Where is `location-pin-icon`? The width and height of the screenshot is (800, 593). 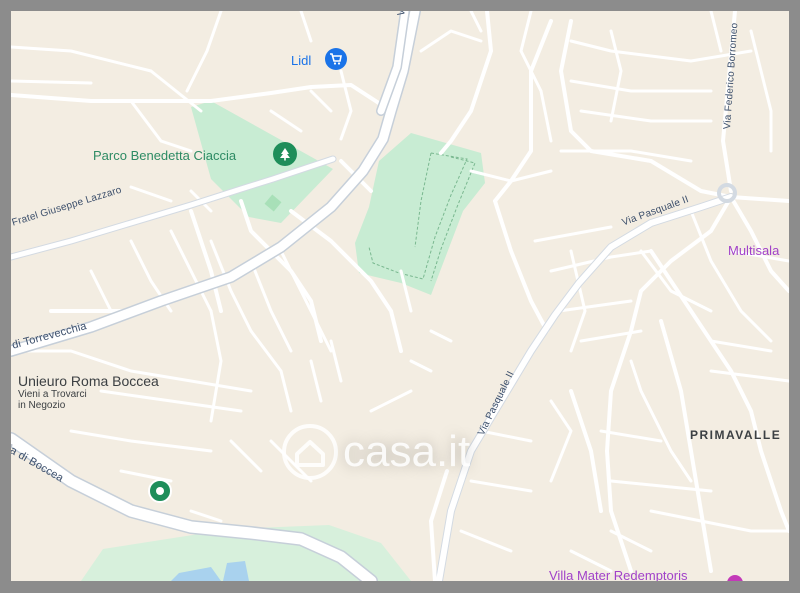
location-pin-icon is located at coordinates (160, 491).